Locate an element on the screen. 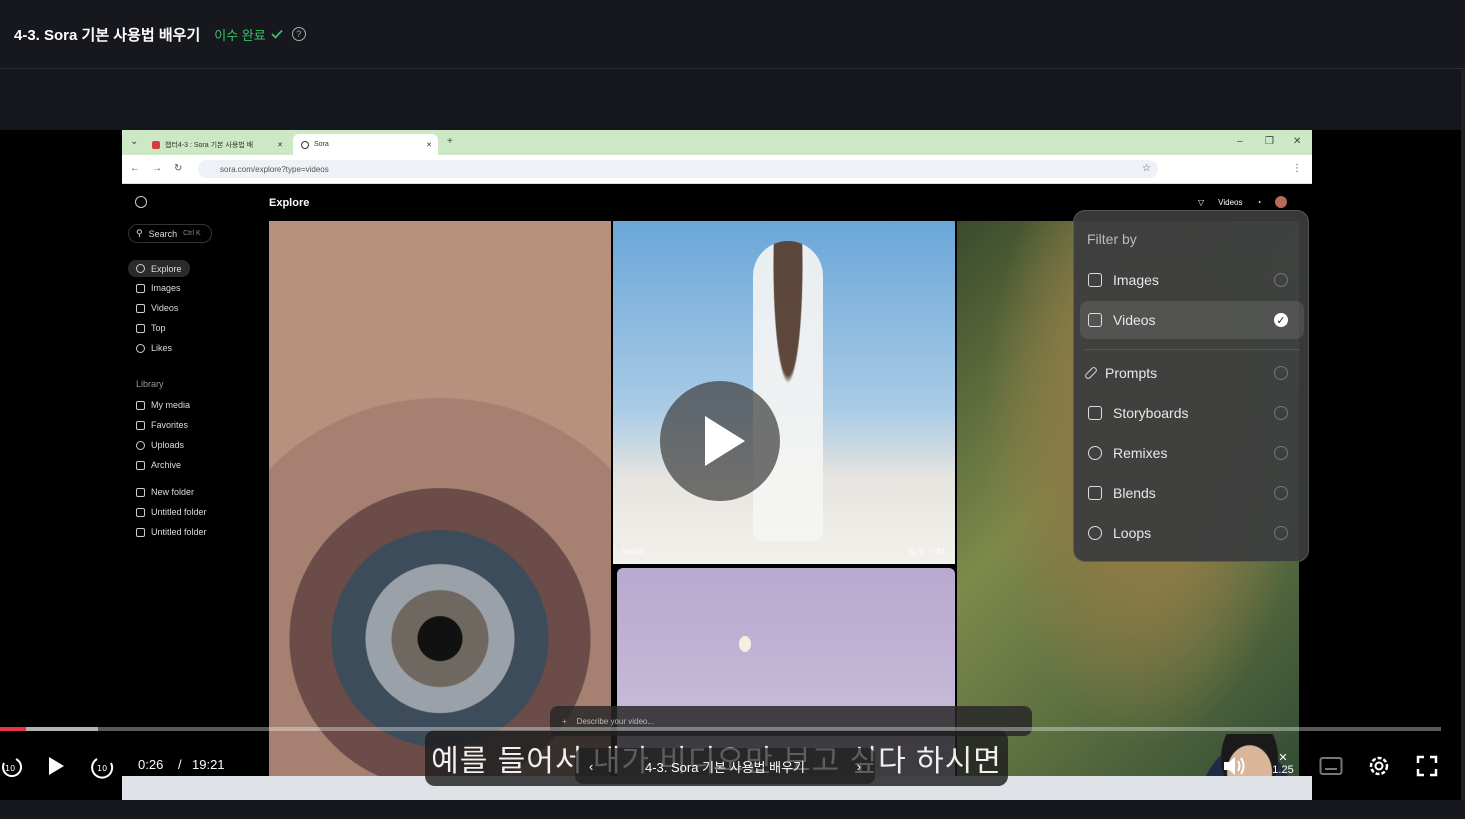 The image size is (1465, 819). search-label: Search is located at coordinates (163, 233).